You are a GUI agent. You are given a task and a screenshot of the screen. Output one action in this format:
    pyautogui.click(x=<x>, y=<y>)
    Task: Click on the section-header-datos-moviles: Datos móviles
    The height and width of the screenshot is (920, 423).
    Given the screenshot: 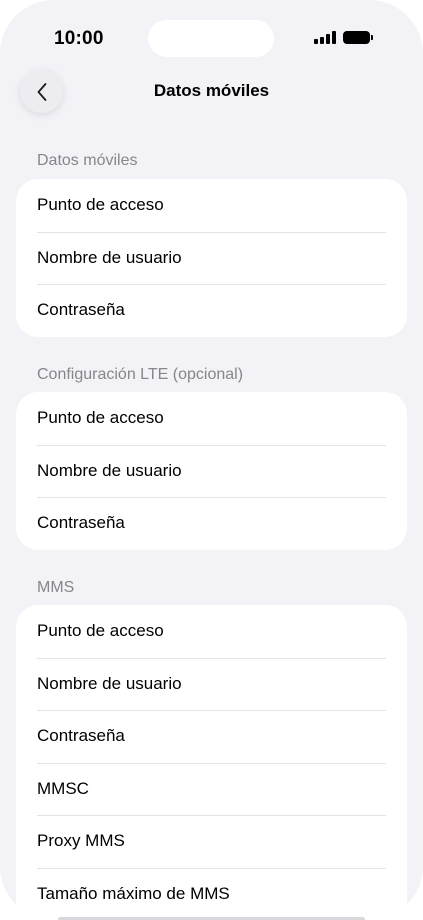 What is the action you would take?
    pyautogui.click(x=87, y=160)
    